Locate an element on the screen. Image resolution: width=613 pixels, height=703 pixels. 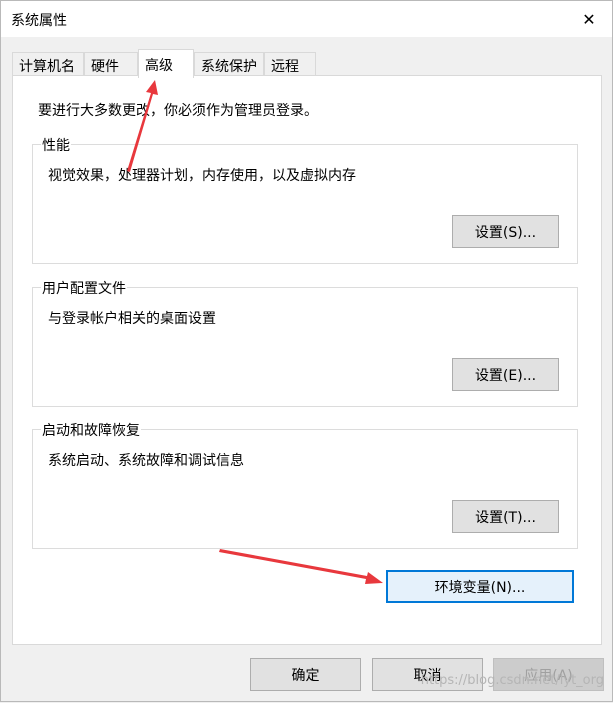
close-icon: ✕ is located at coordinates (589, 19).